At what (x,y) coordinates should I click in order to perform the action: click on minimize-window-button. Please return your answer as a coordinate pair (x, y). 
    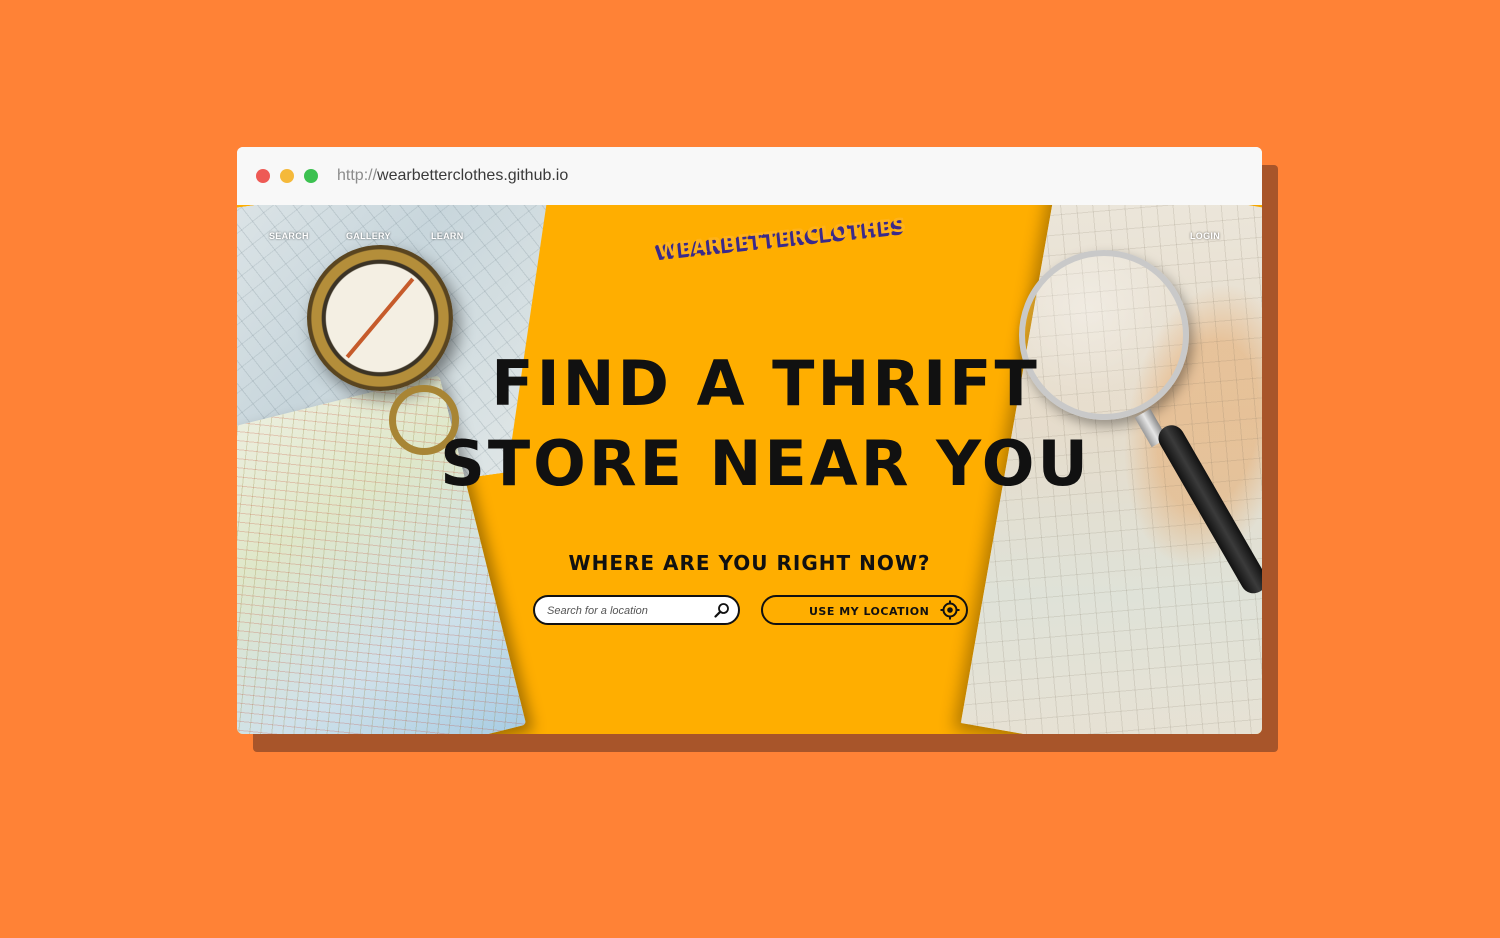
    Looking at the image, I should click on (287, 176).